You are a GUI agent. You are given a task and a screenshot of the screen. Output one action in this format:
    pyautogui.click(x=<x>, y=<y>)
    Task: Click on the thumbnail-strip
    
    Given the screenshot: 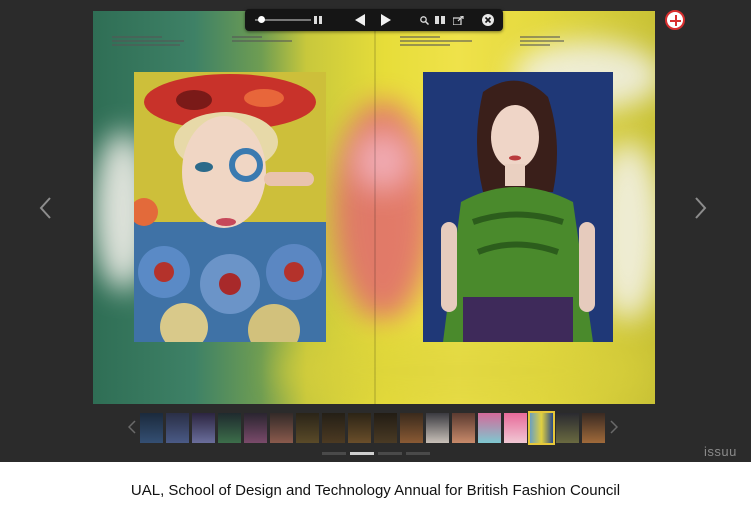 What is the action you would take?
    pyautogui.click(x=375, y=428)
    